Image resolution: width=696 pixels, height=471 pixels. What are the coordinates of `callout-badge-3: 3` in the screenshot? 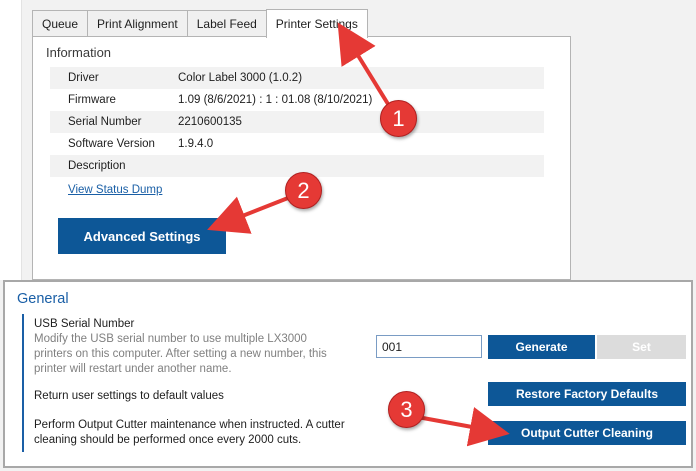 It's located at (406, 409).